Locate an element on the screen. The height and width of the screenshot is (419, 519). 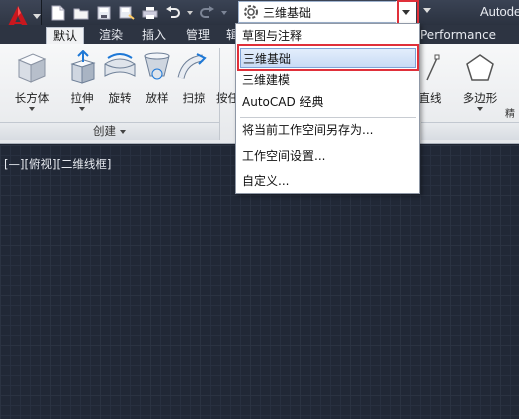
loft-tool-button: 放样 is located at coordinates (157, 85).